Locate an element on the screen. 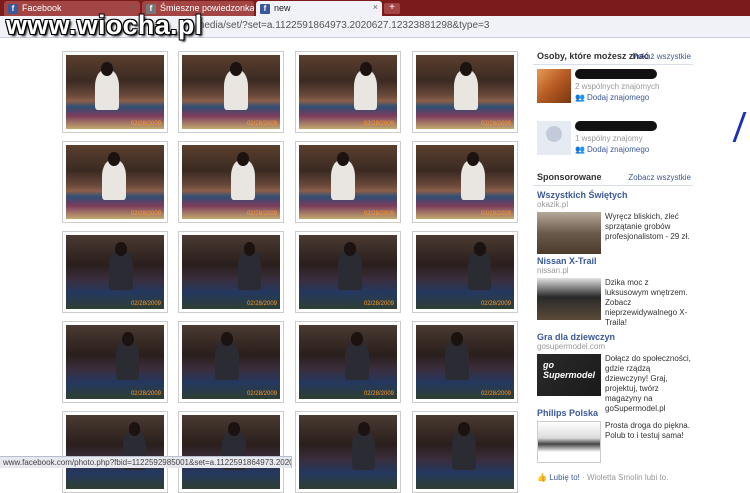 The width and height of the screenshot is (750, 493). ad-title: Philips Polska is located at coordinates (613, 413).